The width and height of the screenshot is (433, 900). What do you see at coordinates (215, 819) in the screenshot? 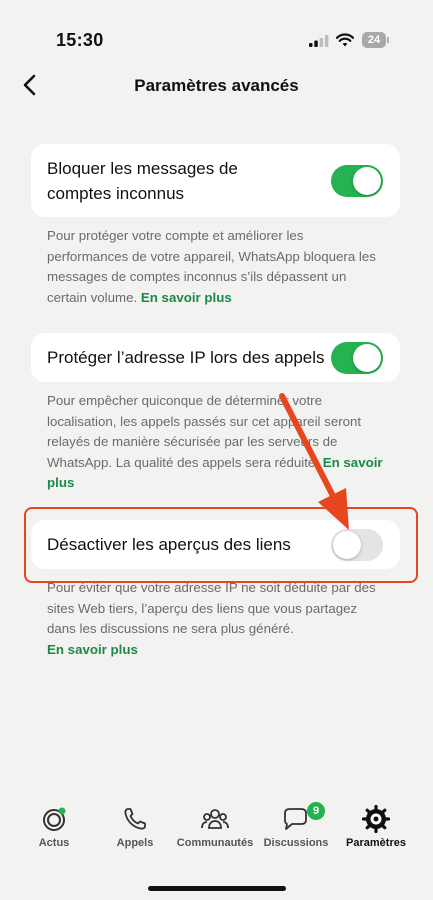
I see `communities-icon` at bounding box center [215, 819].